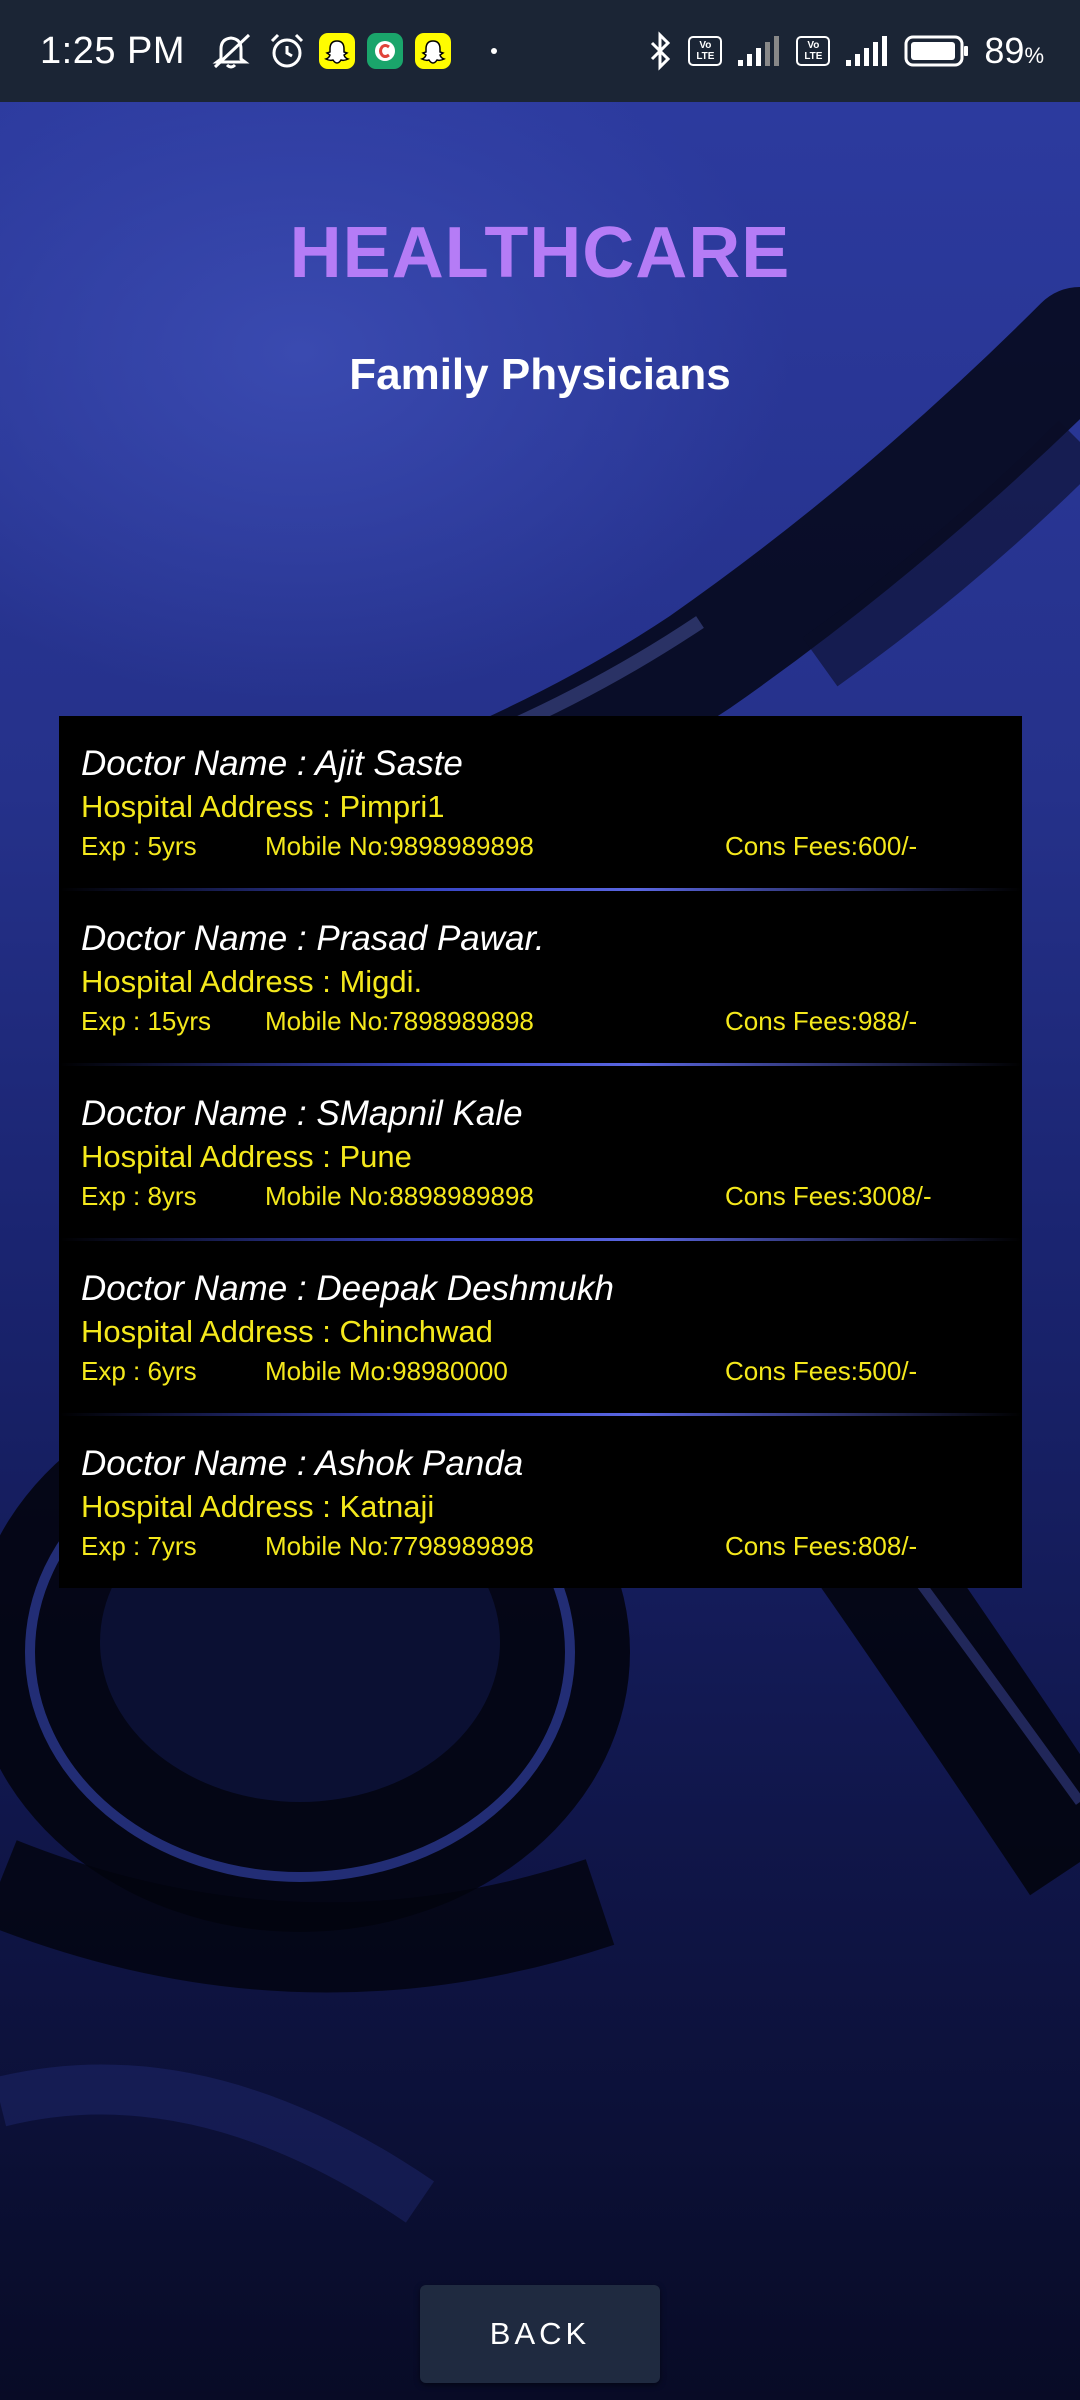 This screenshot has width=1080, height=2400. Describe the element at coordinates (385, 51) in the screenshot. I see `app-c-icon` at that location.